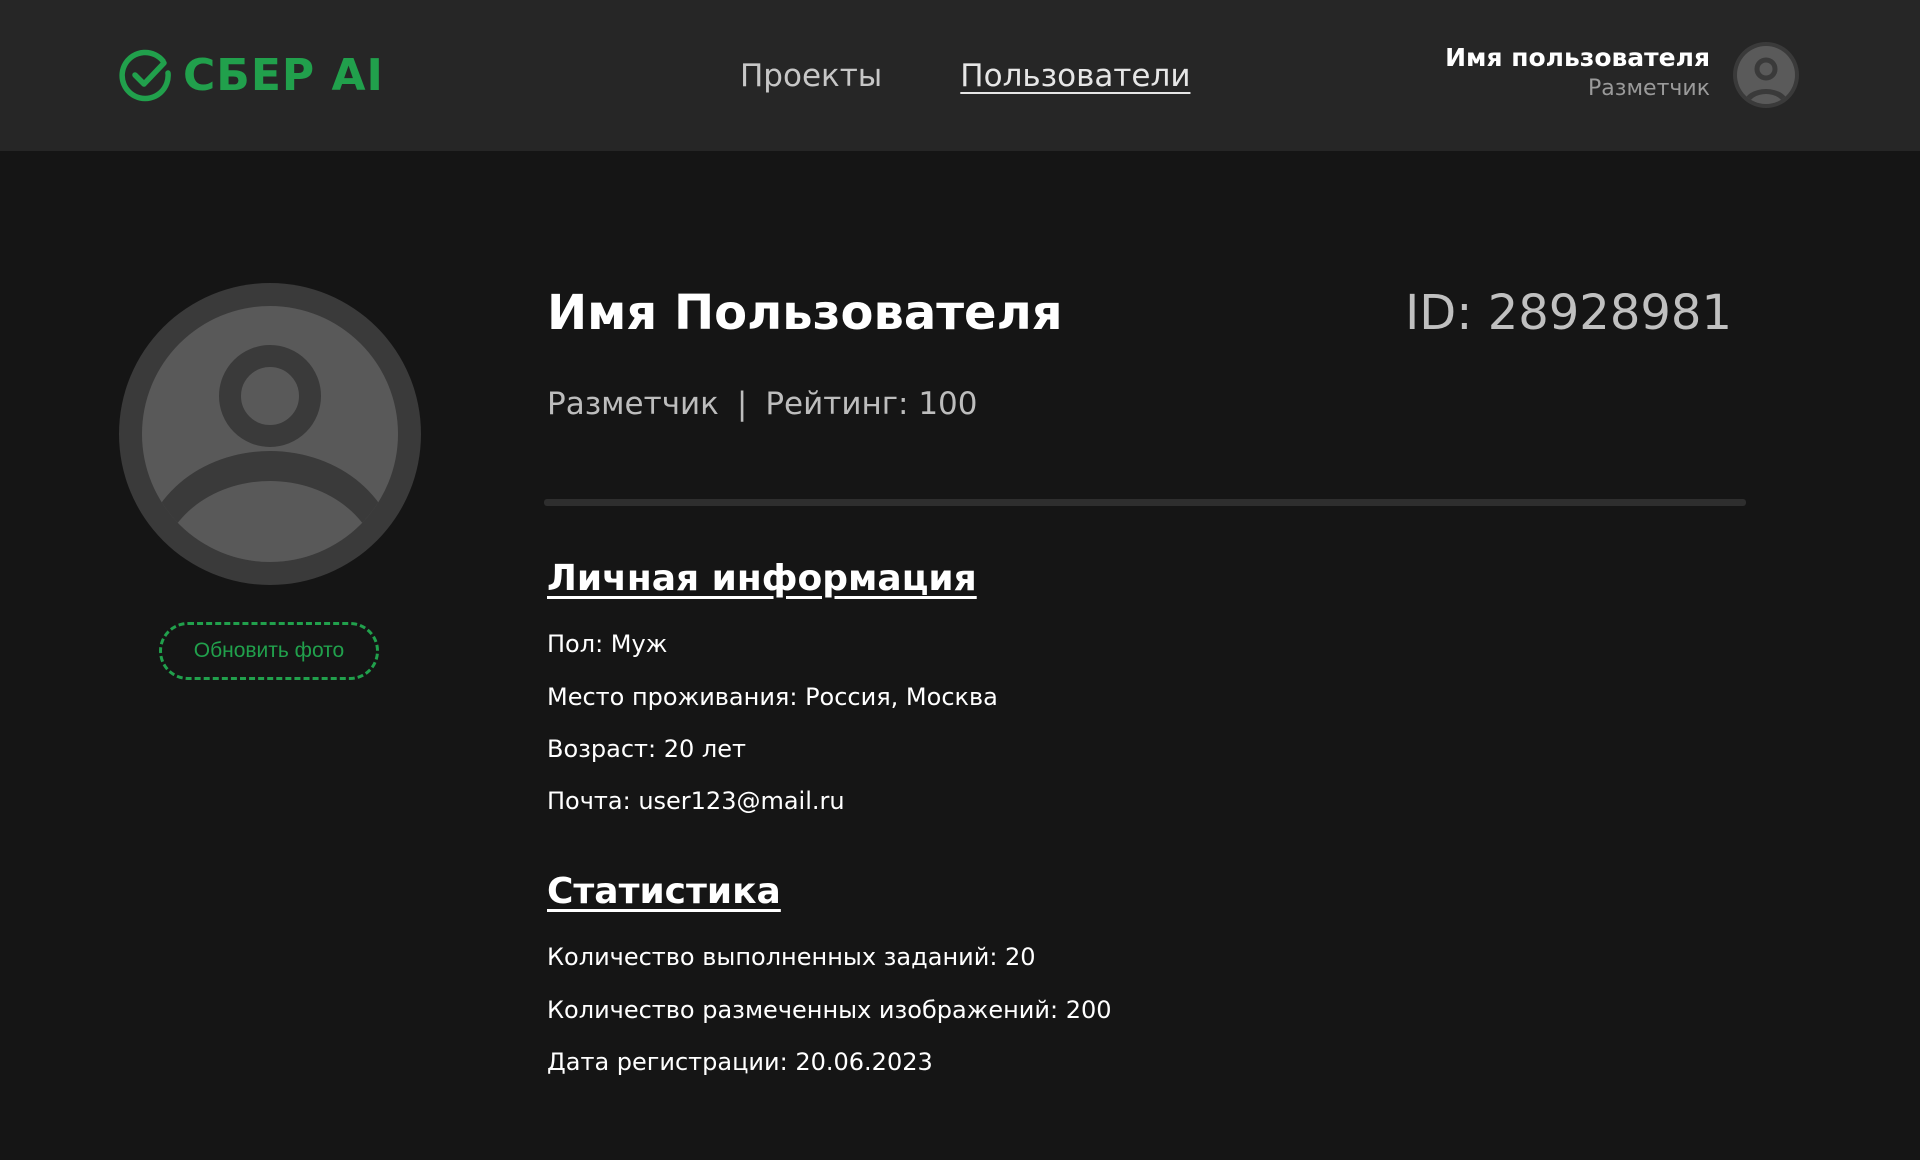  What do you see at coordinates (664, 891) in the screenshot?
I see `statistics-title: Статистика` at bounding box center [664, 891].